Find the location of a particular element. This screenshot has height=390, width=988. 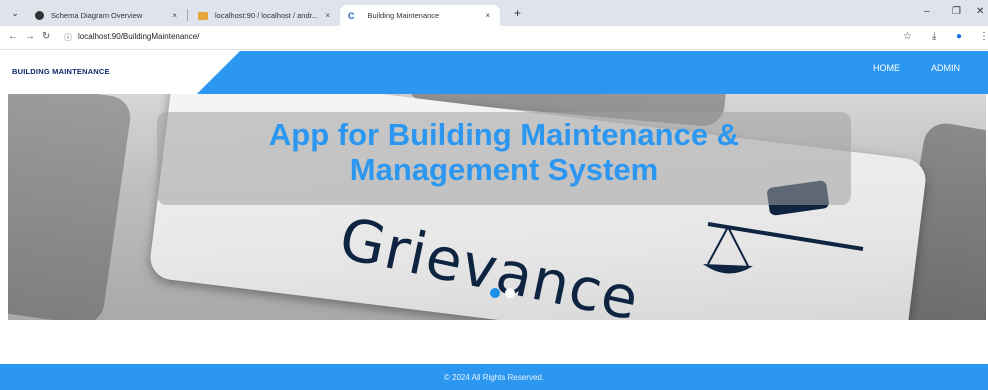

minimize-icon: – is located at coordinates (927, 11).